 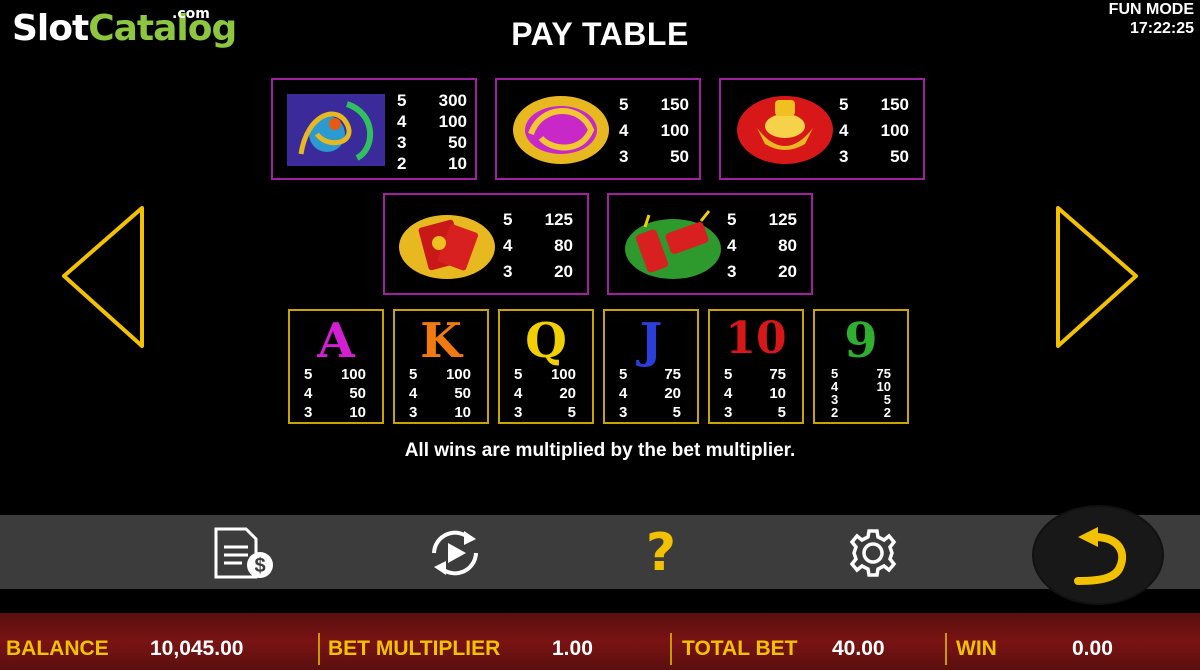 I want to click on page-title: PAY TABLE, so click(x=600, y=34).